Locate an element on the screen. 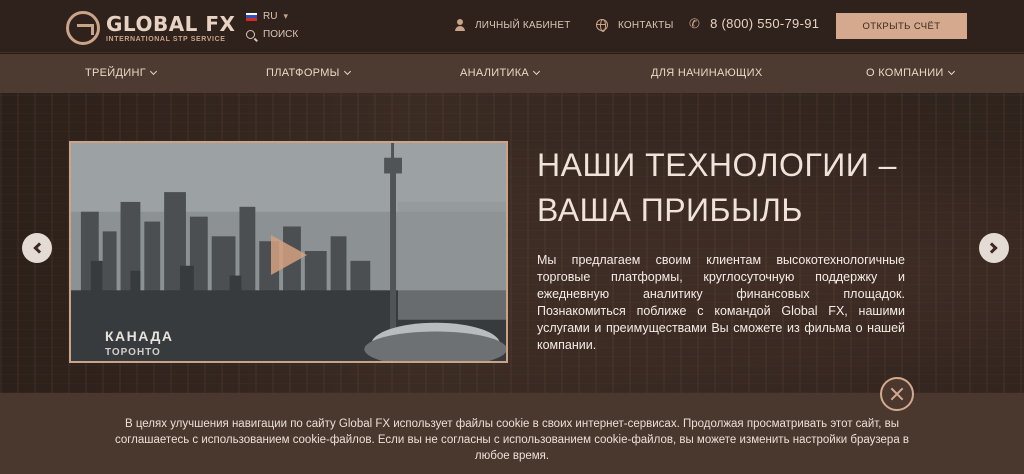 Image resolution: width=1024 pixels, height=474 pixels. cookie-close-button is located at coordinates (897, 394).